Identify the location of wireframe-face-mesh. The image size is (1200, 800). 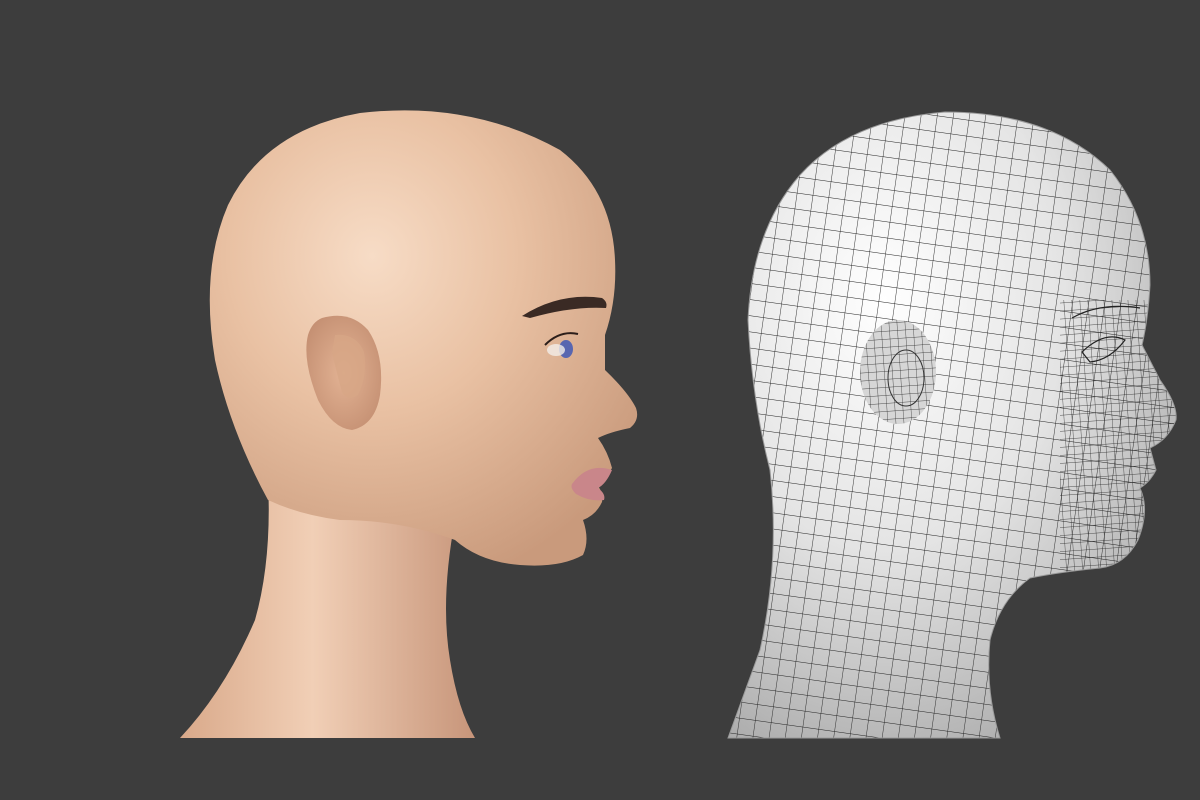
(1118, 440).